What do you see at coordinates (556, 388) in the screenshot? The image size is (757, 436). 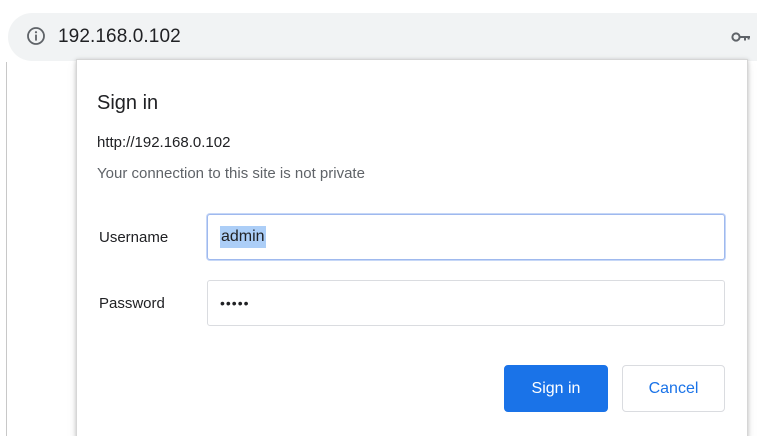 I see `sign-in-button: Sign in` at bounding box center [556, 388].